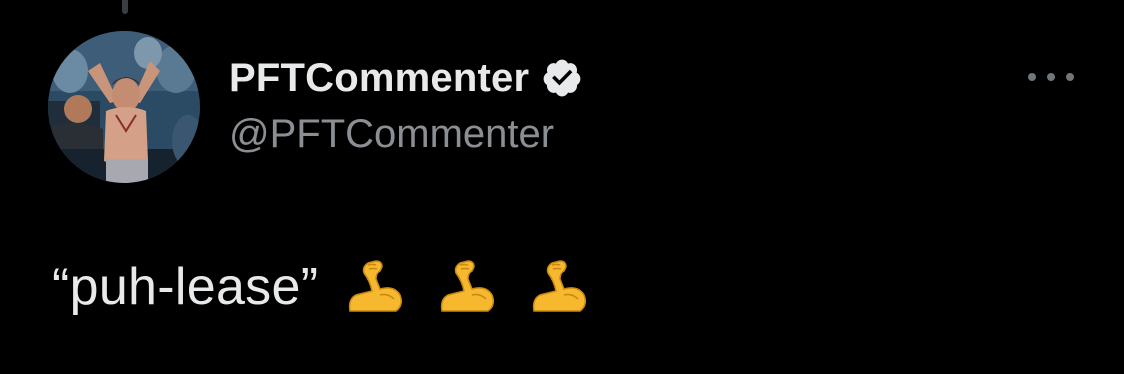  I want to click on tweet-text: “puh-lease”, so click(185, 287).